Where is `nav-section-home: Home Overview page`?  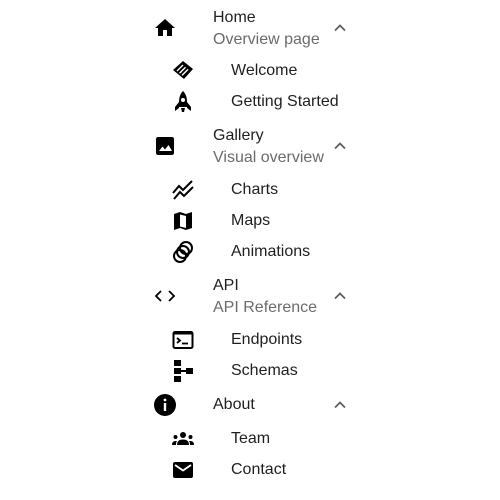 nav-section-home: Home Overview page is located at coordinates (253, 28).